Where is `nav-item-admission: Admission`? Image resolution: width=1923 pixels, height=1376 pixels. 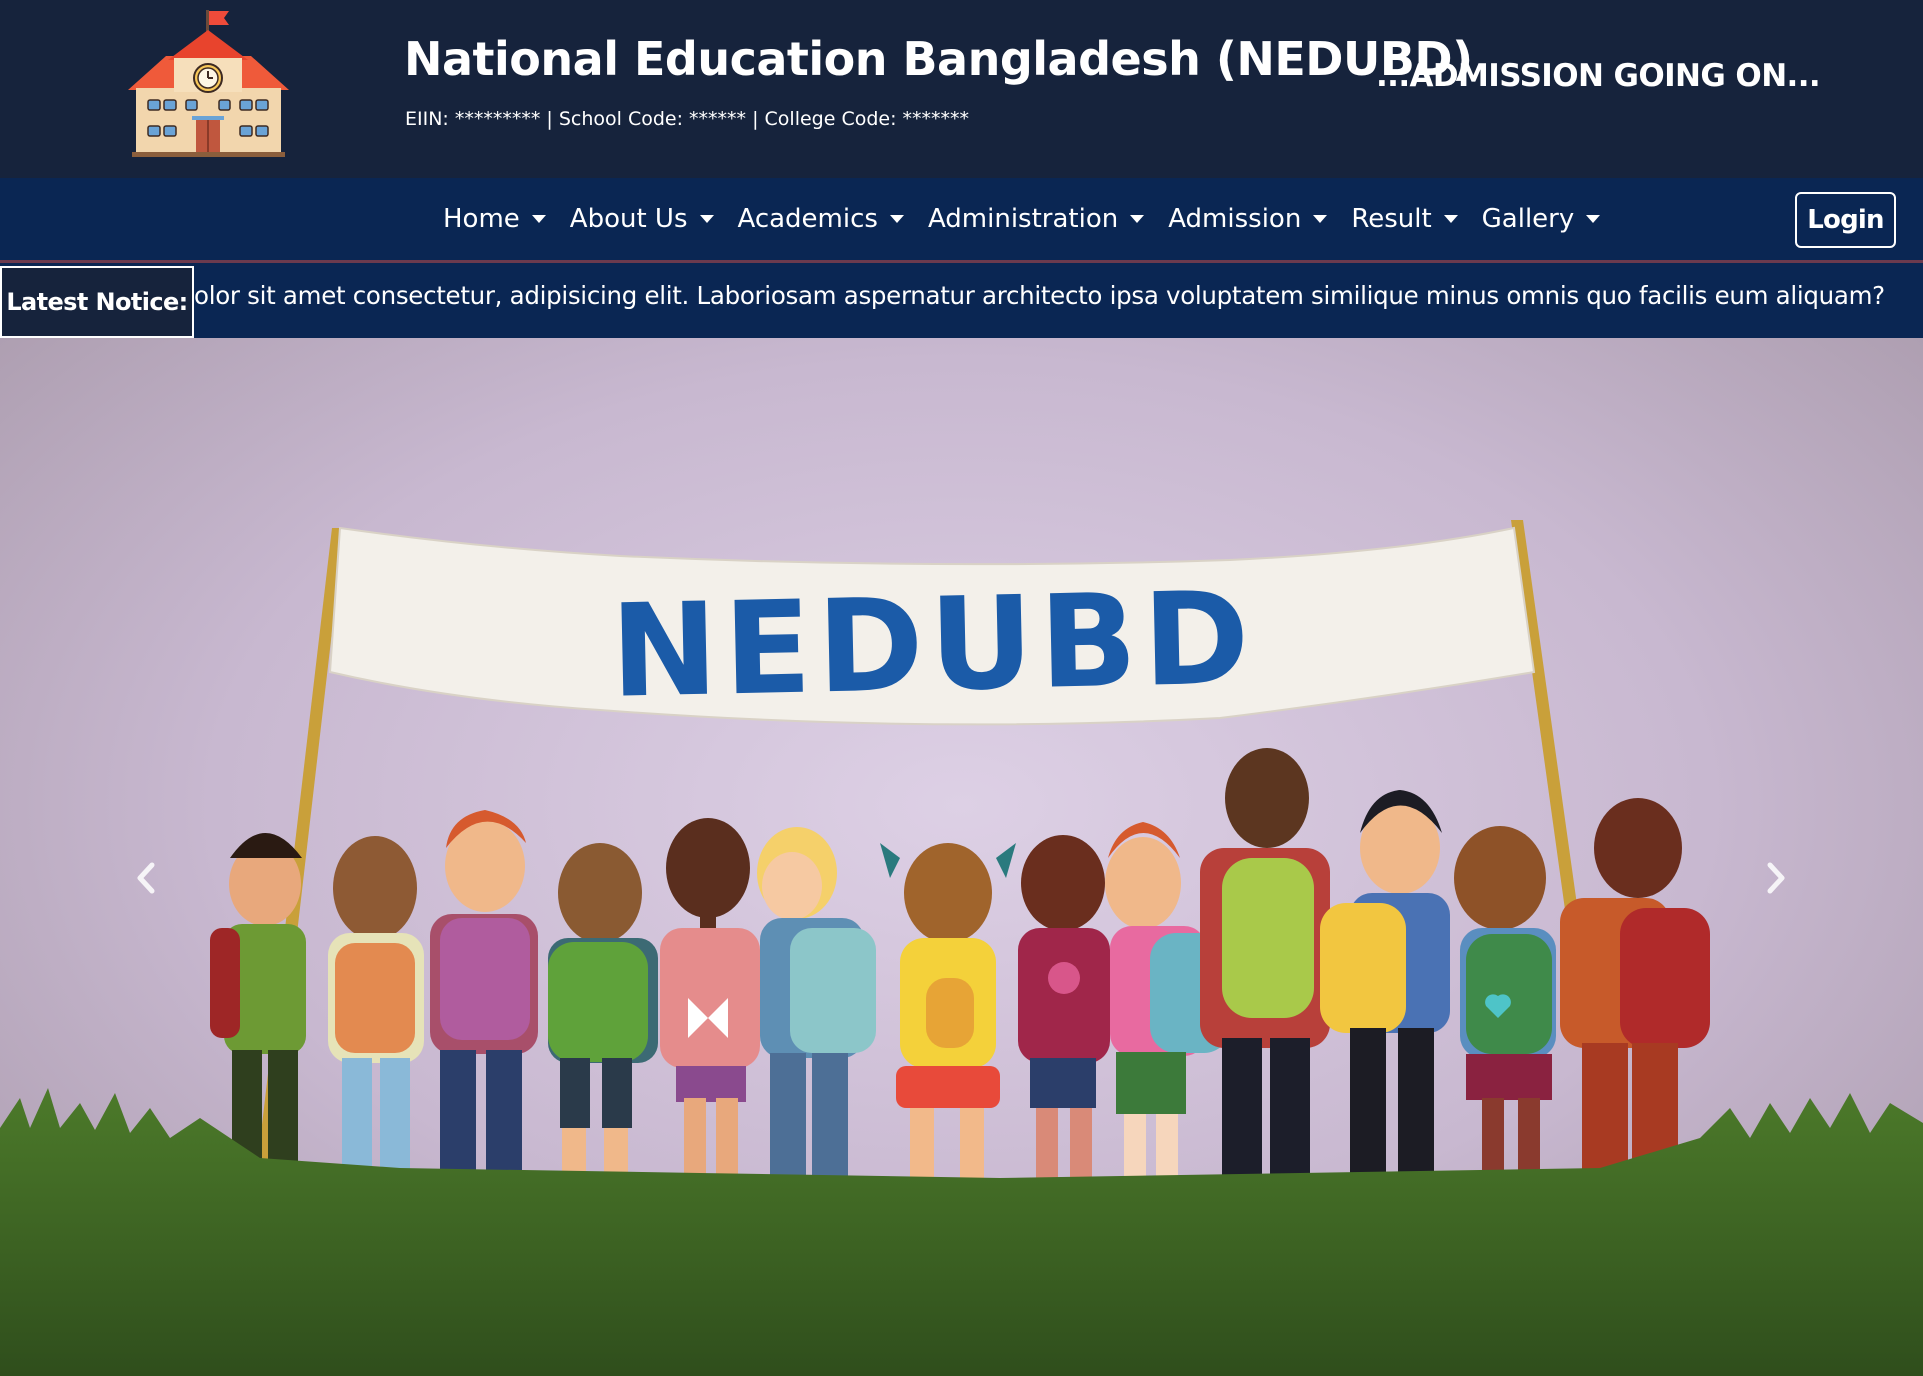 nav-item-admission: Admission is located at coordinates (1247, 219).